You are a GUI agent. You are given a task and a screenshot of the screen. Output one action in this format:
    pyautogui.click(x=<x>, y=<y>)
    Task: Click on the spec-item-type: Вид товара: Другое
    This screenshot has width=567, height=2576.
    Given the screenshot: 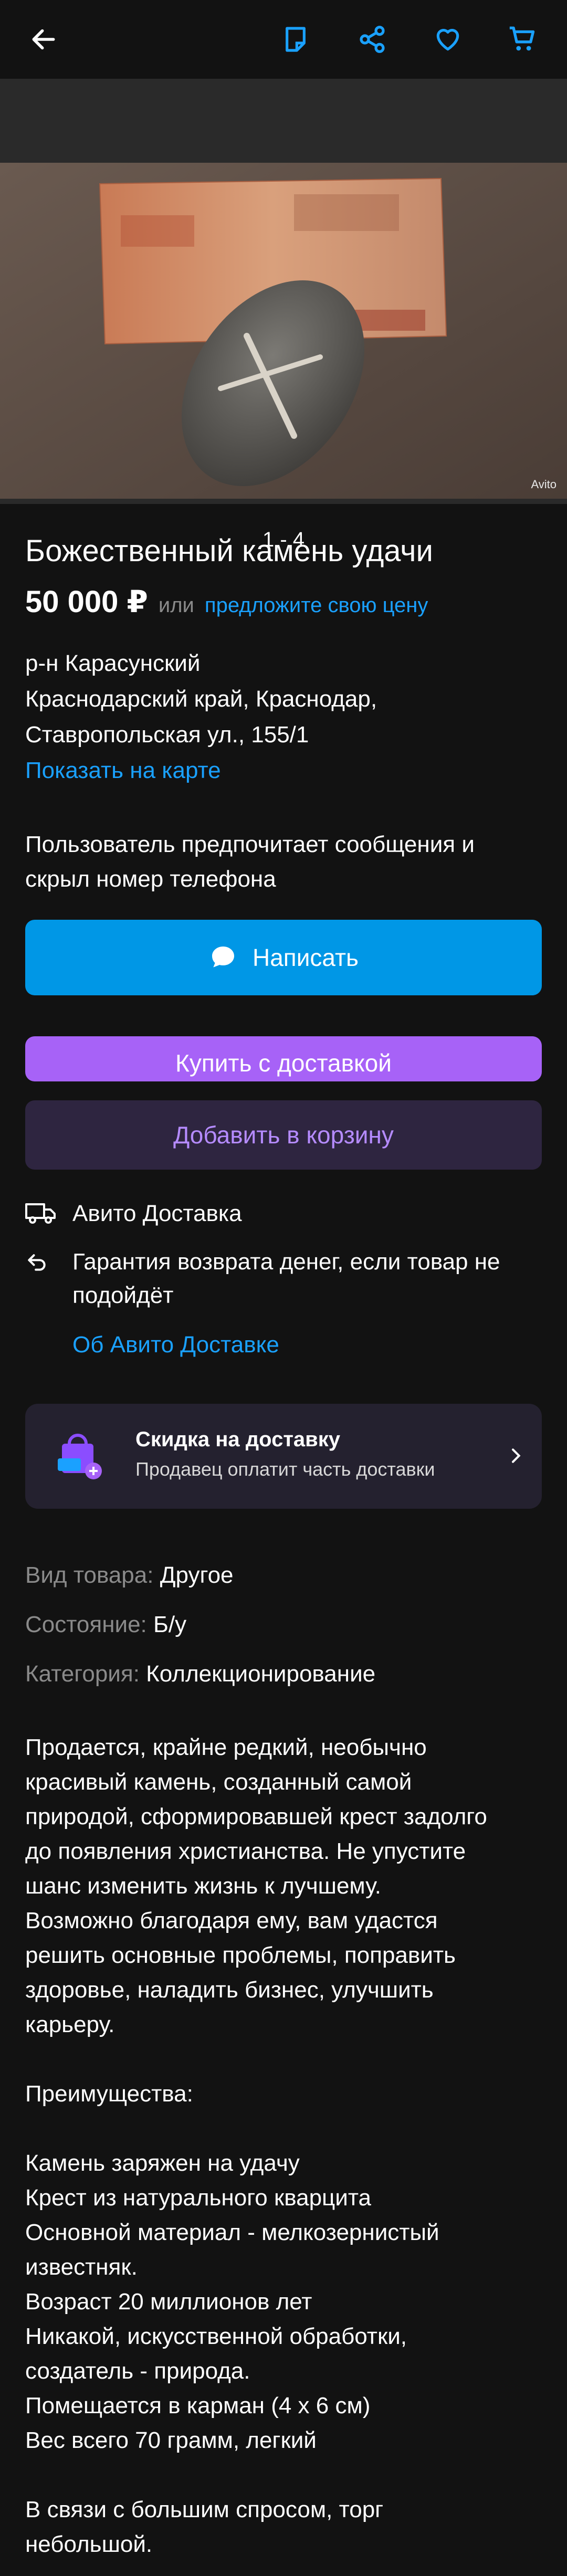 What is the action you would take?
    pyautogui.click(x=129, y=1575)
    